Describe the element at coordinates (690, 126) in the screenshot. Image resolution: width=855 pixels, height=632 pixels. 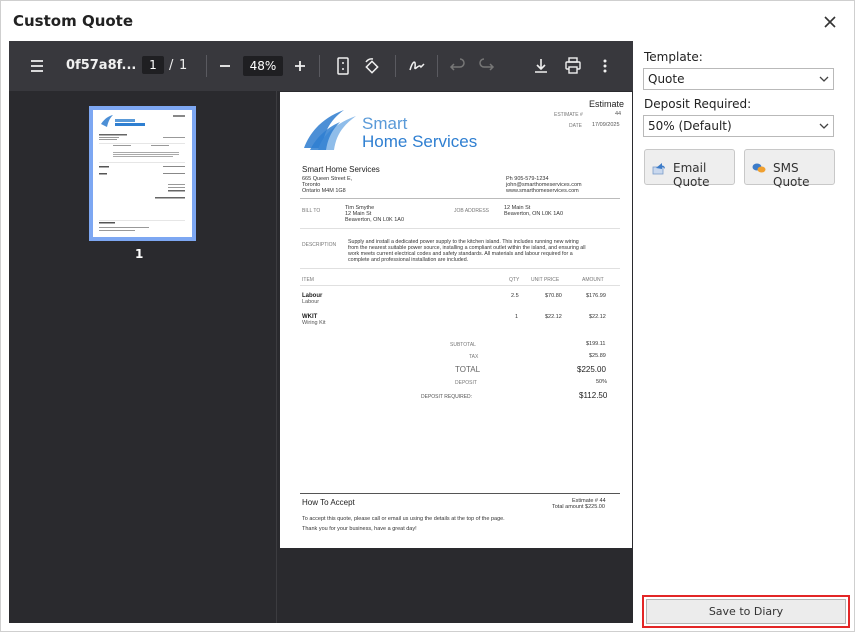
I see `deposit-selected-value: 50% (Default)` at that location.